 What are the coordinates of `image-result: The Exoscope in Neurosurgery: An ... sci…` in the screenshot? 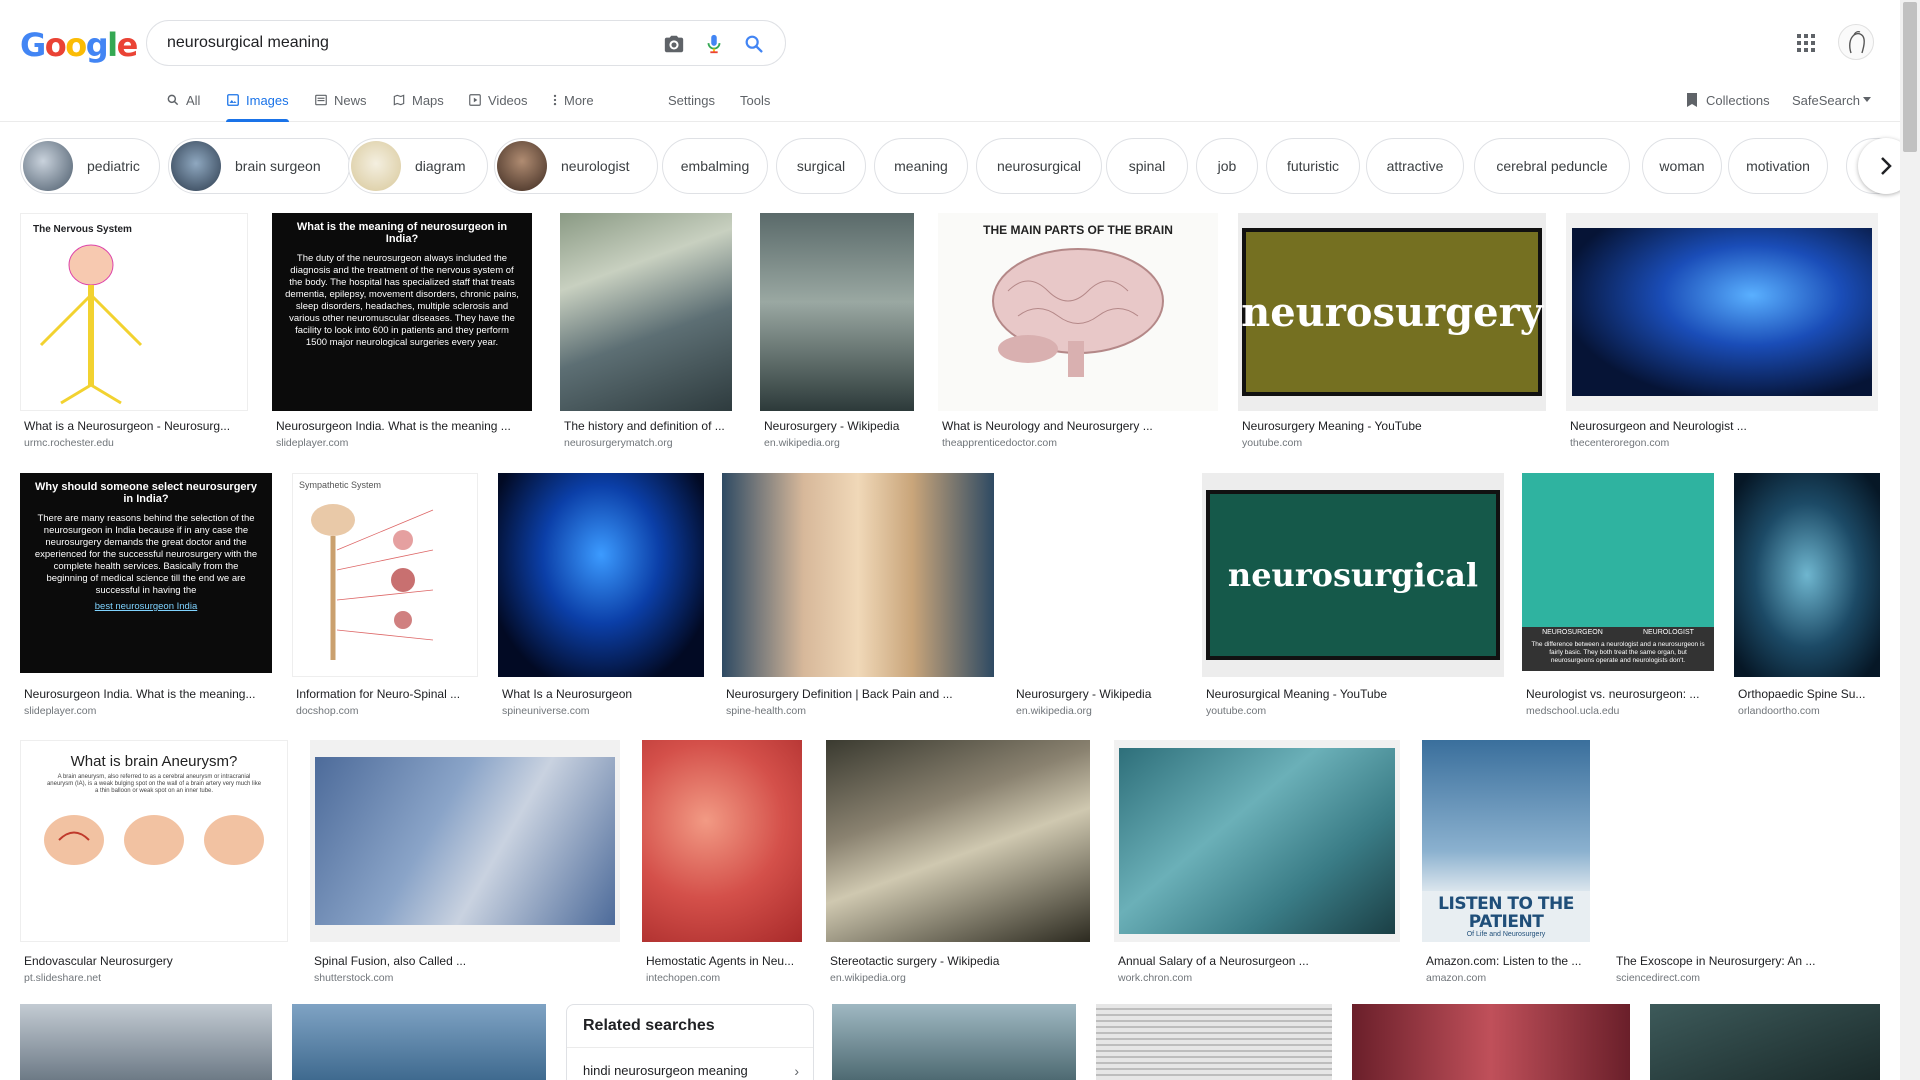 It's located at (1746, 865).